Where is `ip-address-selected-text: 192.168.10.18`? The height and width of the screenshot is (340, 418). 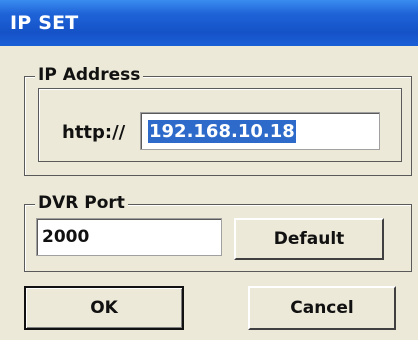 ip-address-selected-text: 192.168.10.18 is located at coordinates (222, 131).